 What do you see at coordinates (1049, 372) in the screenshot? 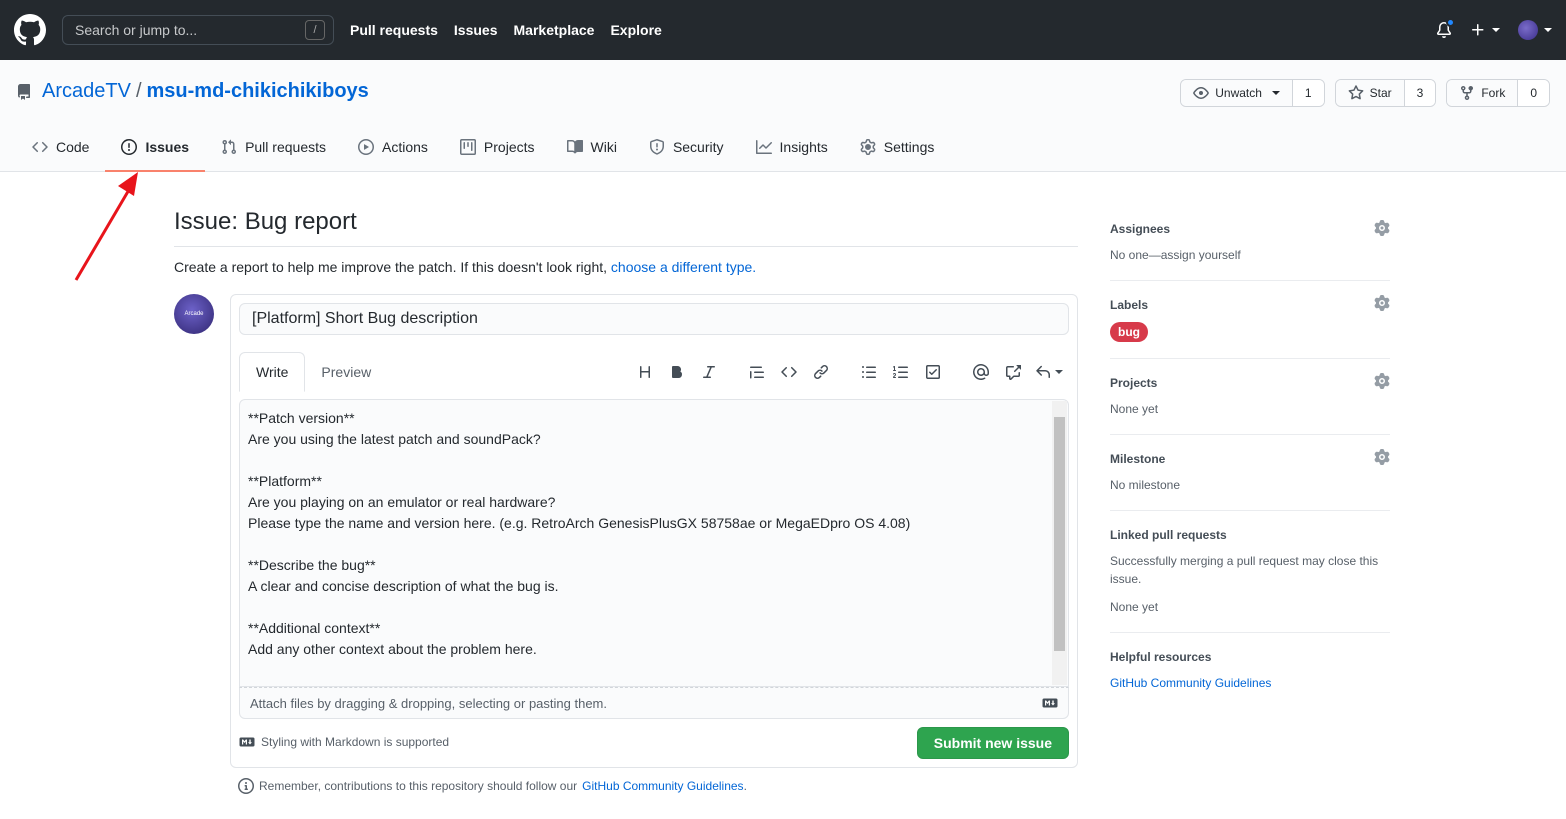
I see `saved-replies-button` at bounding box center [1049, 372].